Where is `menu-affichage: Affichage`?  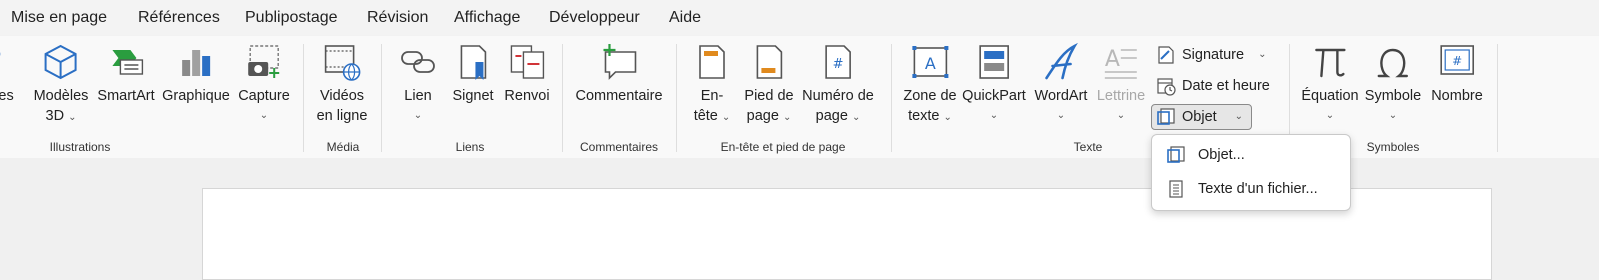 menu-affichage: Affichage is located at coordinates (487, 18).